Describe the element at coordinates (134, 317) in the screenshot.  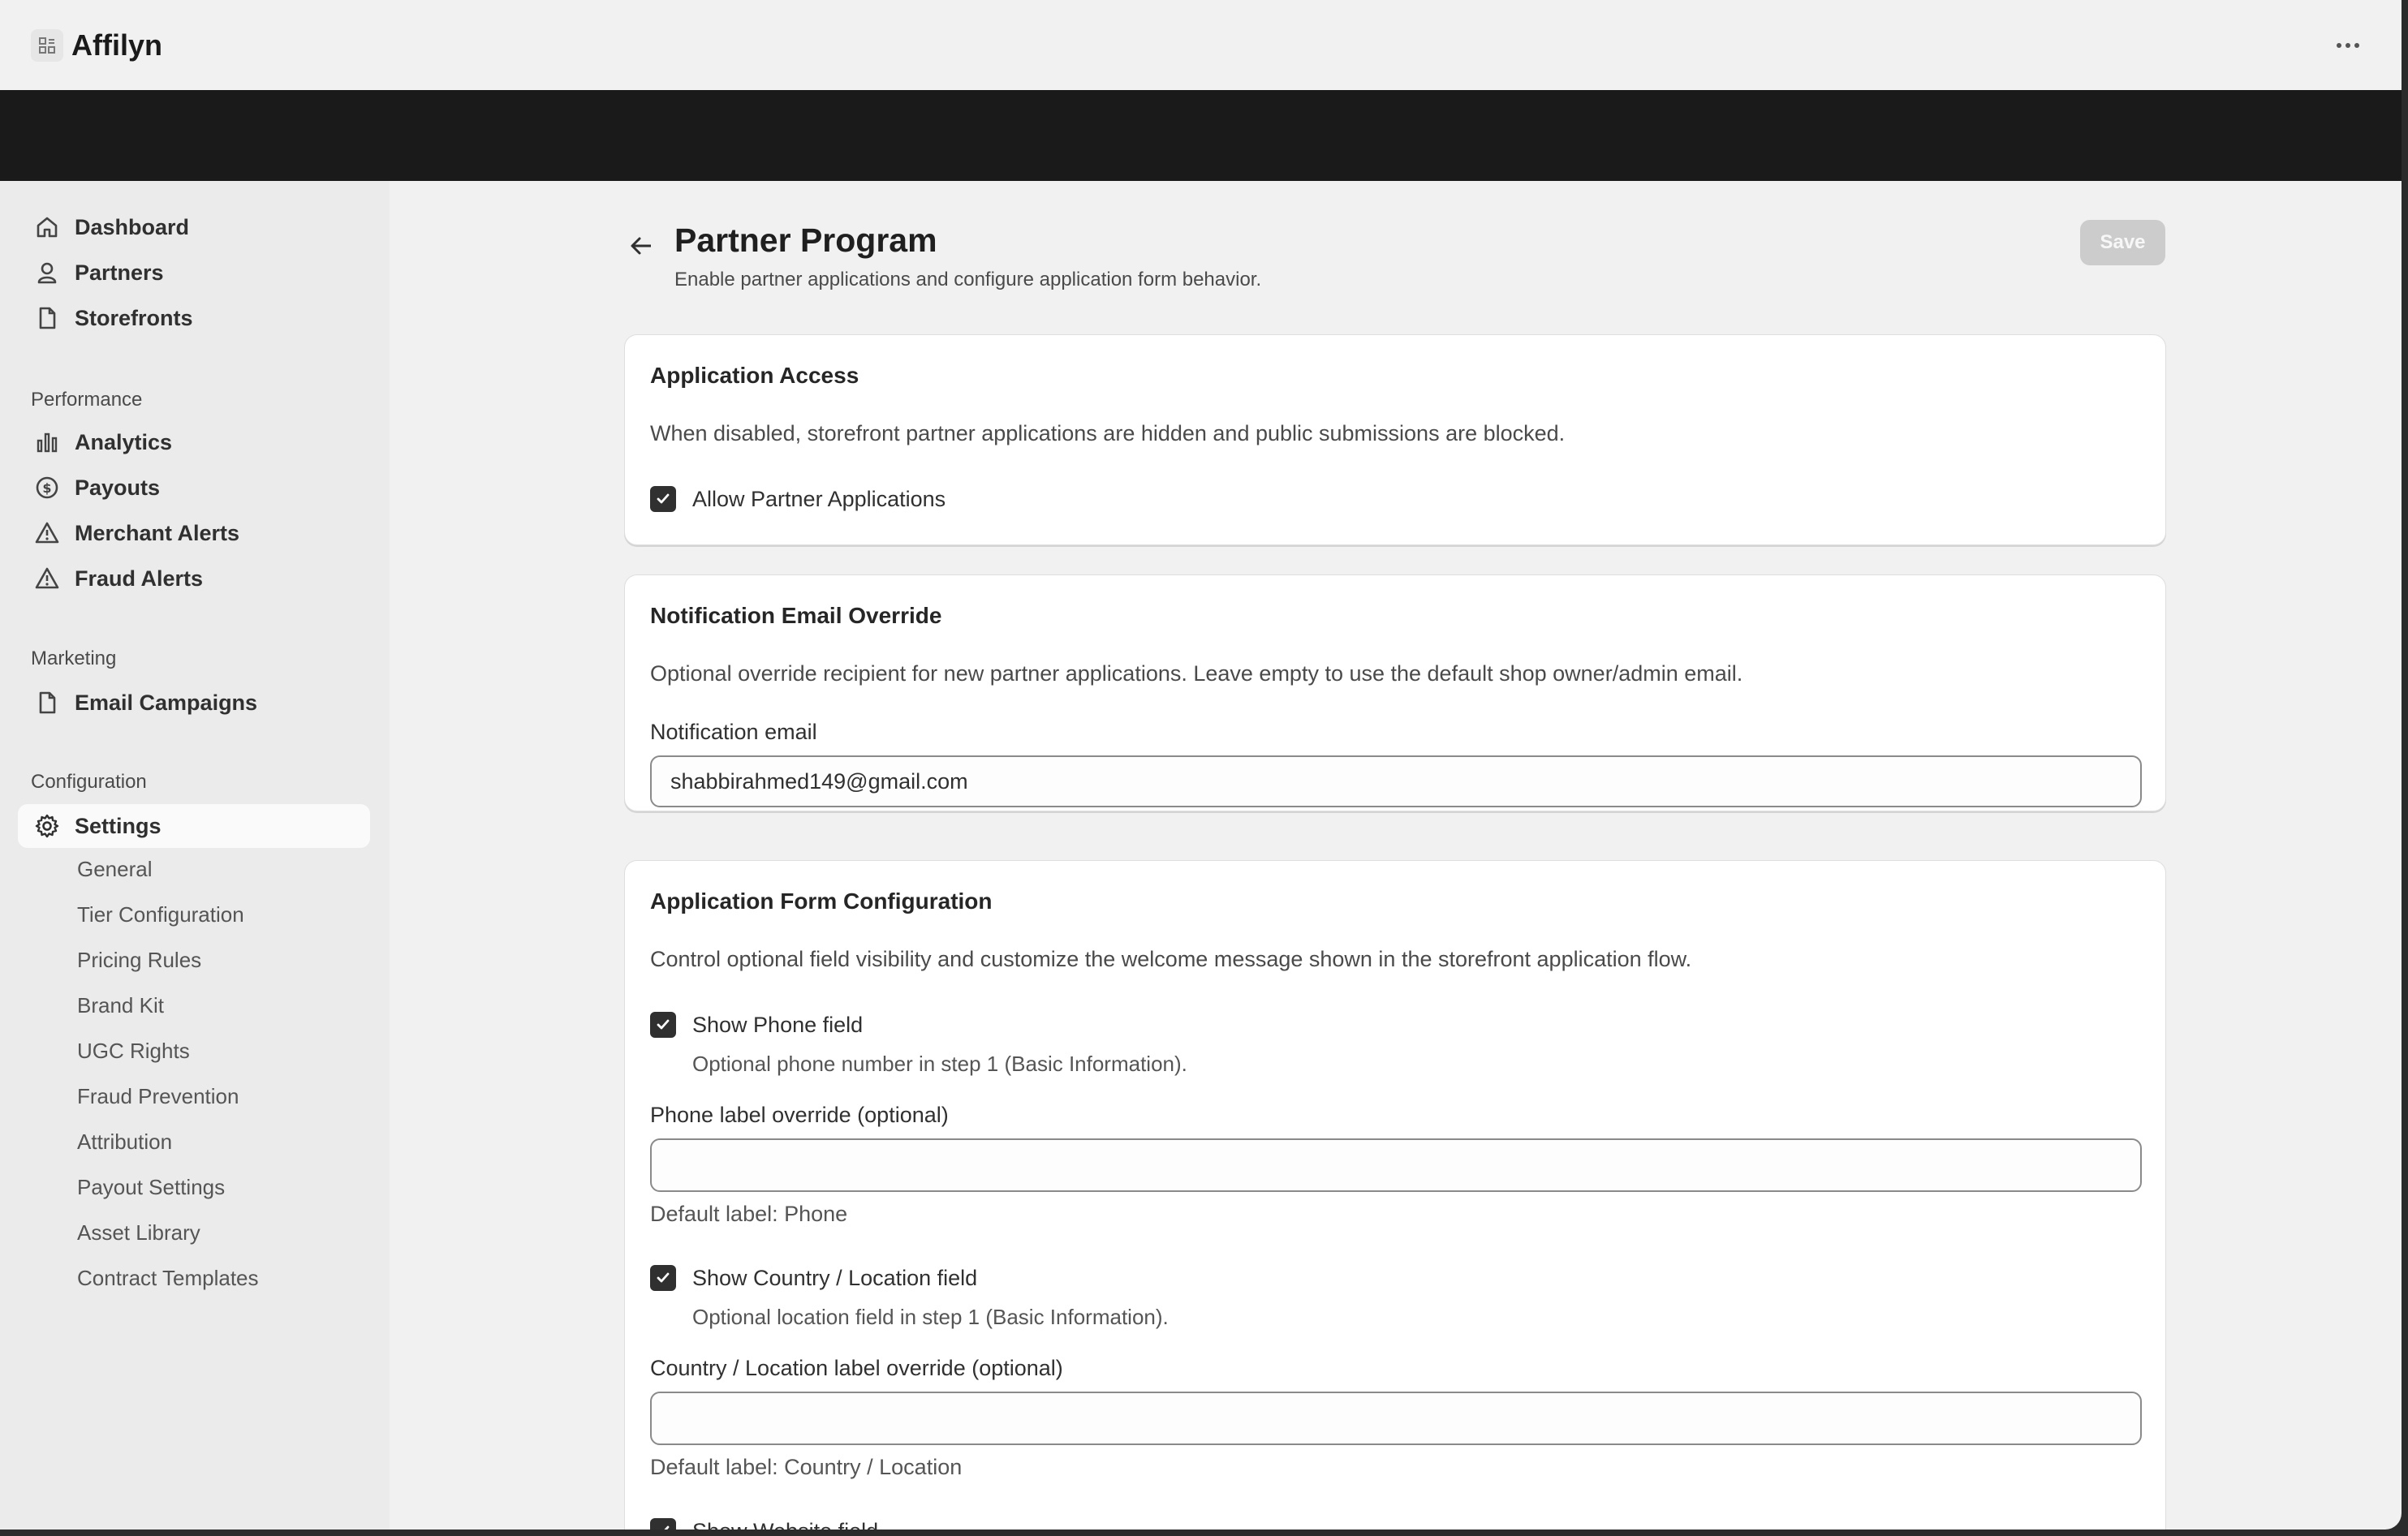
I see `sidebar-item-label: Storefronts` at that location.